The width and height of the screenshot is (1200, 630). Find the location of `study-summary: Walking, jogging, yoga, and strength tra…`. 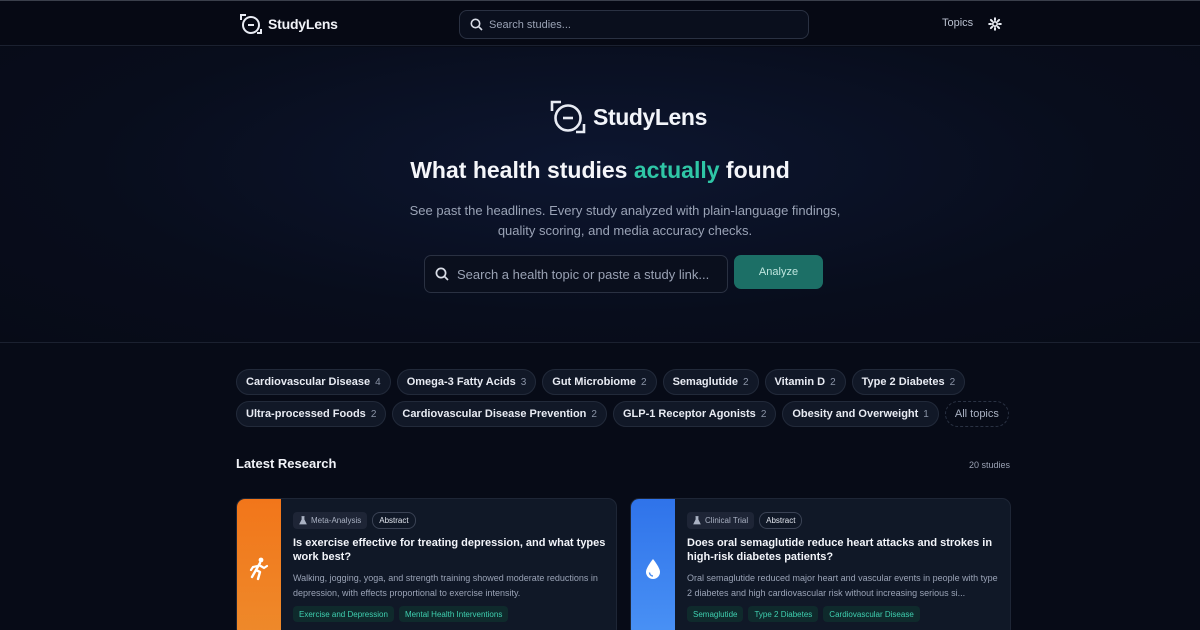

study-summary: Walking, jogging, yoga, and strength tra… is located at coordinates (445, 585).